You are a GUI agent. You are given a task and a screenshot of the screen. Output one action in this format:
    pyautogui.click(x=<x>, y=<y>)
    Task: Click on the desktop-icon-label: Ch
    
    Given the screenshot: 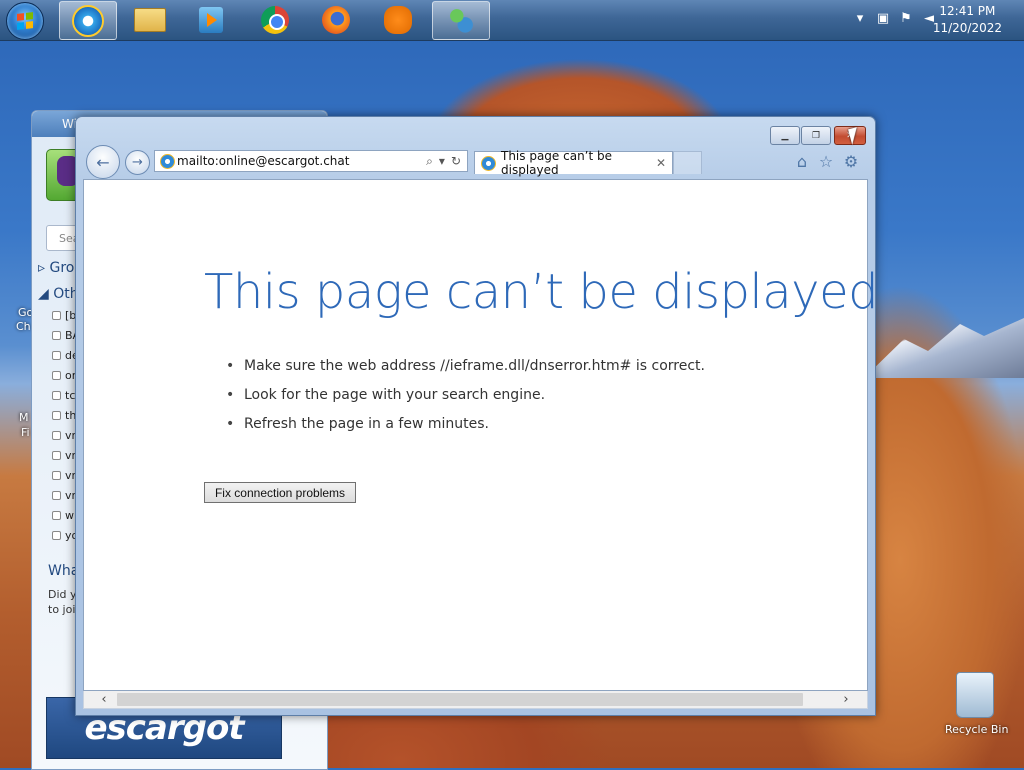 What is the action you would take?
    pyautogui.click(x=23, y=326)
    